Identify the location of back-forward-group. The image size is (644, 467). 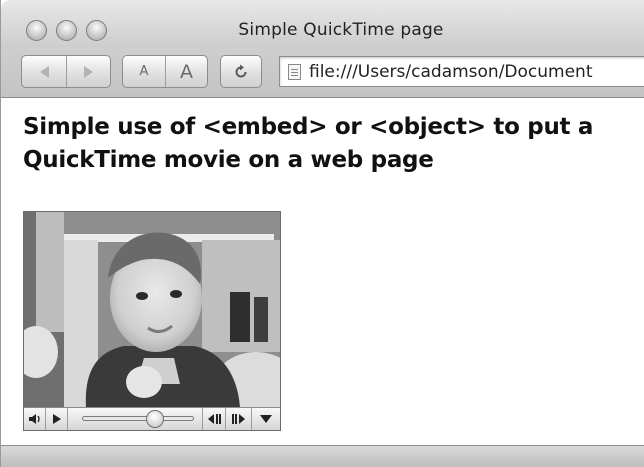
(66, 71).